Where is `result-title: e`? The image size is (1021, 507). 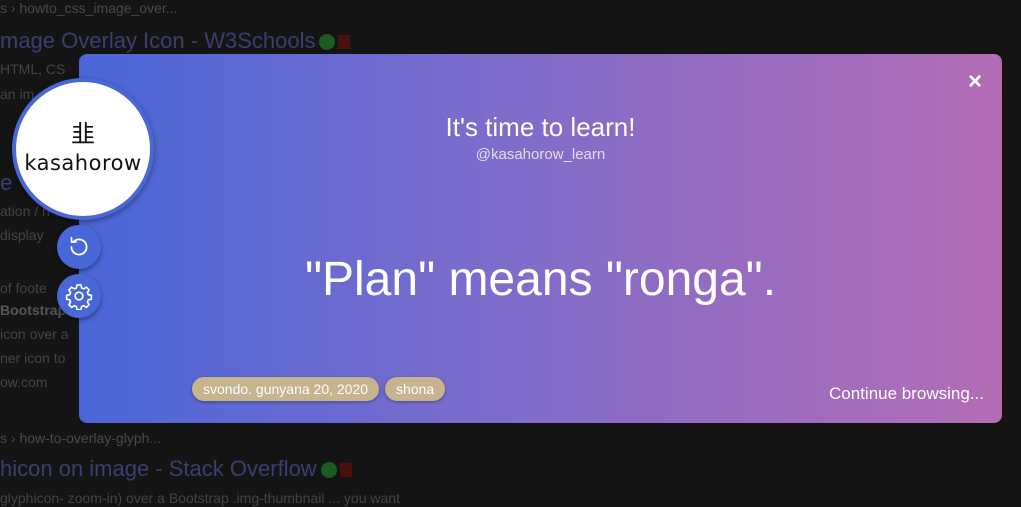 result-title: e is located at coordinates (6, 183).